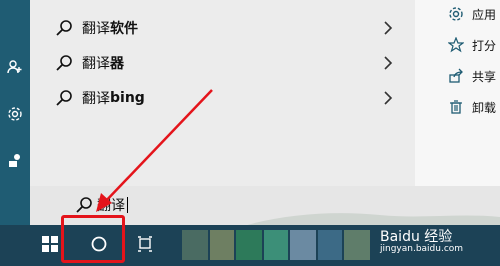  I want to click on watermark: Baidu 经验 jingyan.baidu.com, so click(421, 240).